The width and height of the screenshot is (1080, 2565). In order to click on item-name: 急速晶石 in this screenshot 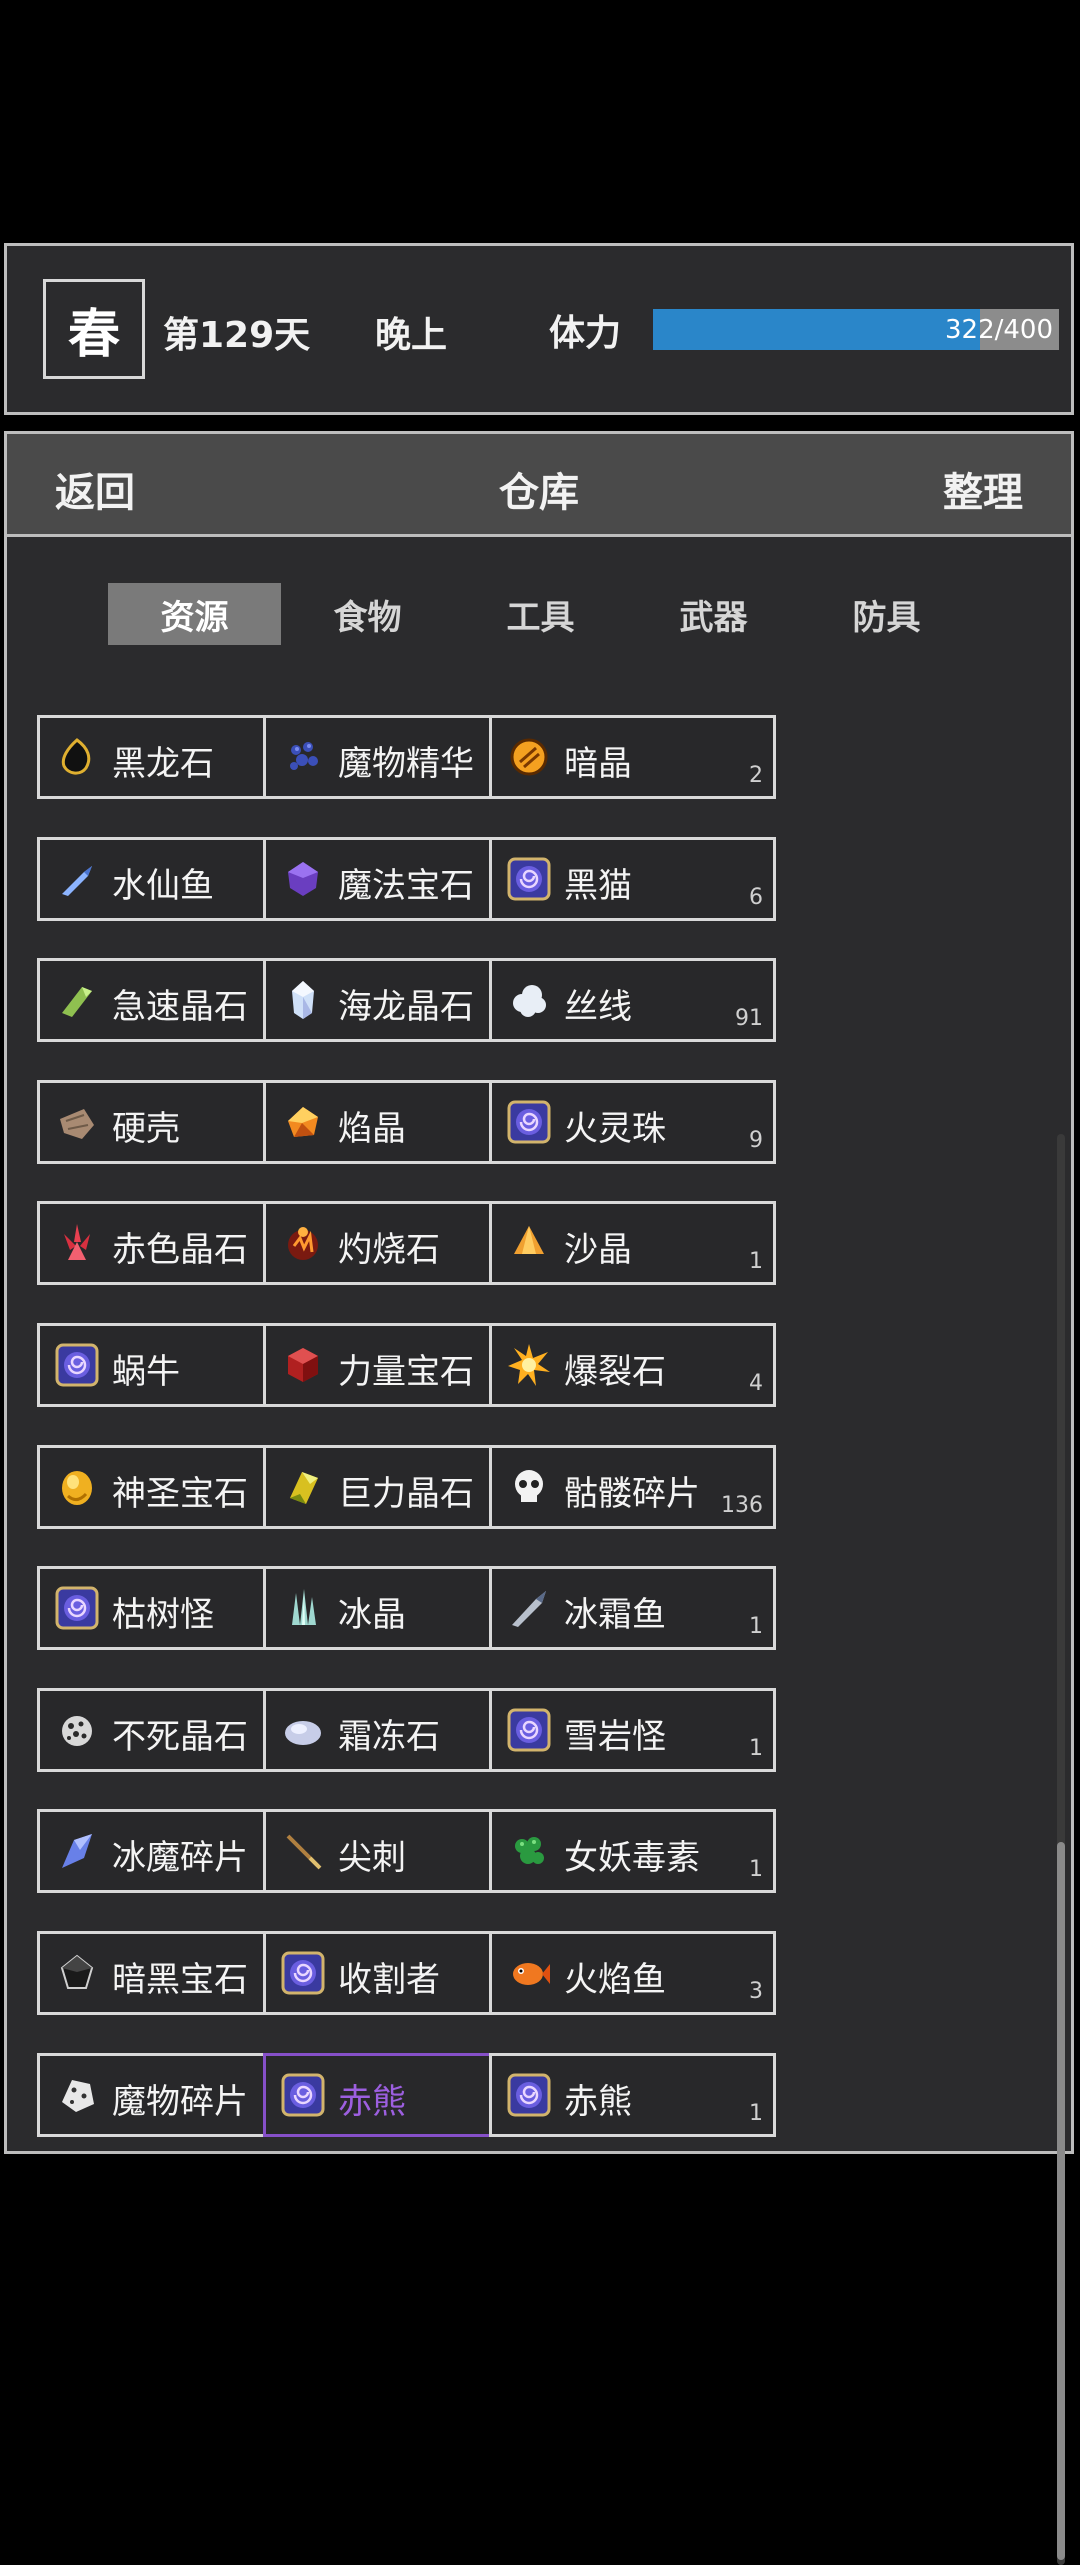, I will do `click(180, 1007)`.